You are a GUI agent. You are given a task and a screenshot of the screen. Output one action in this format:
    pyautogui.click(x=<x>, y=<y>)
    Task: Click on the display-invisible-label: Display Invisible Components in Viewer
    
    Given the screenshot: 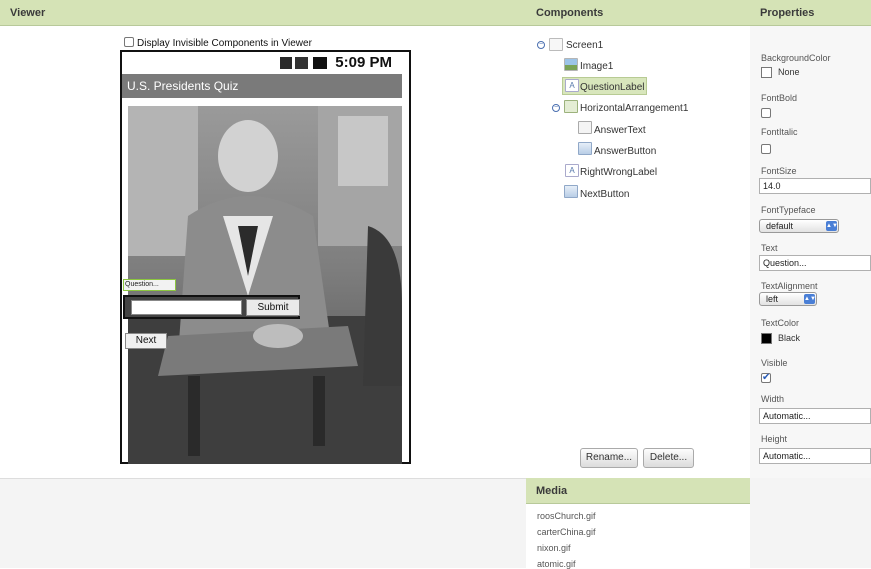 What is the action you would take?
    pyautogui.click(x=224, y=43)
    